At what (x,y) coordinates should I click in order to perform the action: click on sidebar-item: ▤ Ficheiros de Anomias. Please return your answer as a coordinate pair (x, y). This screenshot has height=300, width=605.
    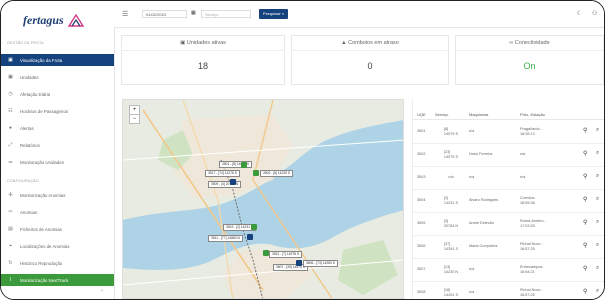
    Looking at the image, I should click on (57, 229).